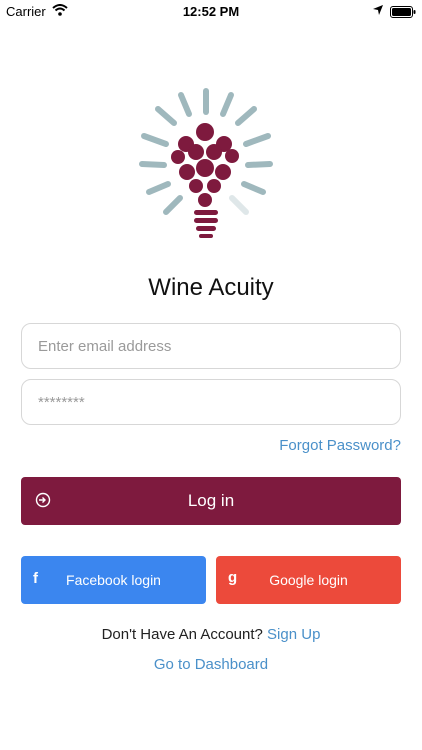 This screenshot has width=422, height=750. Describe the element at coordinates (211, 402) in the screenshot. I see `password-field` at that location.